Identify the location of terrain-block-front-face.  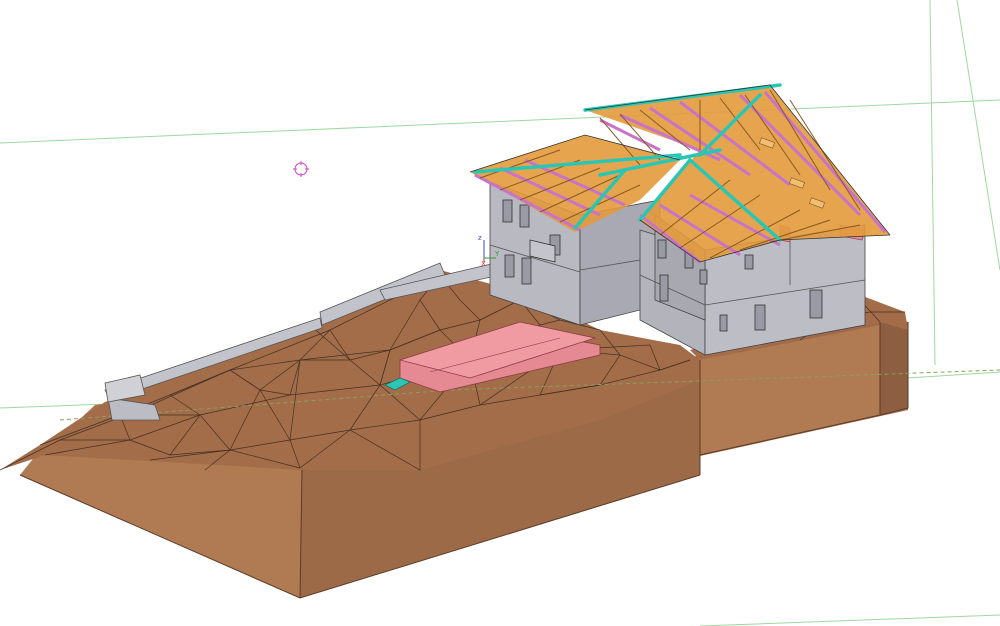
(161, 524).